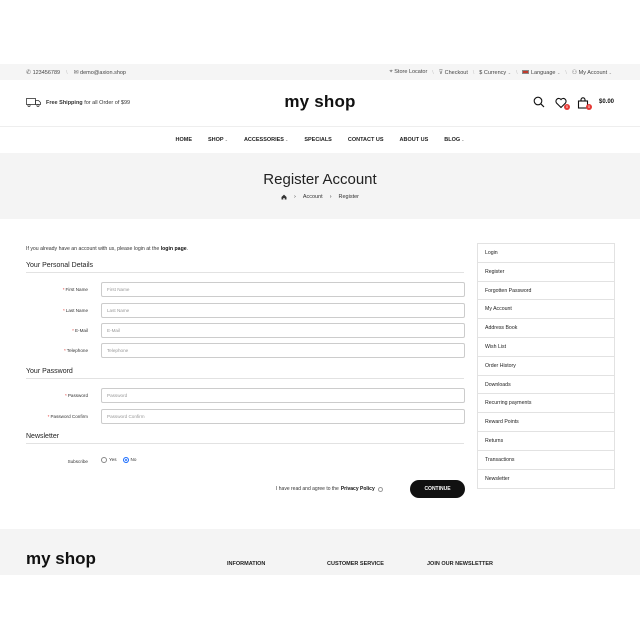  Describe the element at coordinates (46, 73) in the screenshot. I see `phone-text: 123456789` at that location.